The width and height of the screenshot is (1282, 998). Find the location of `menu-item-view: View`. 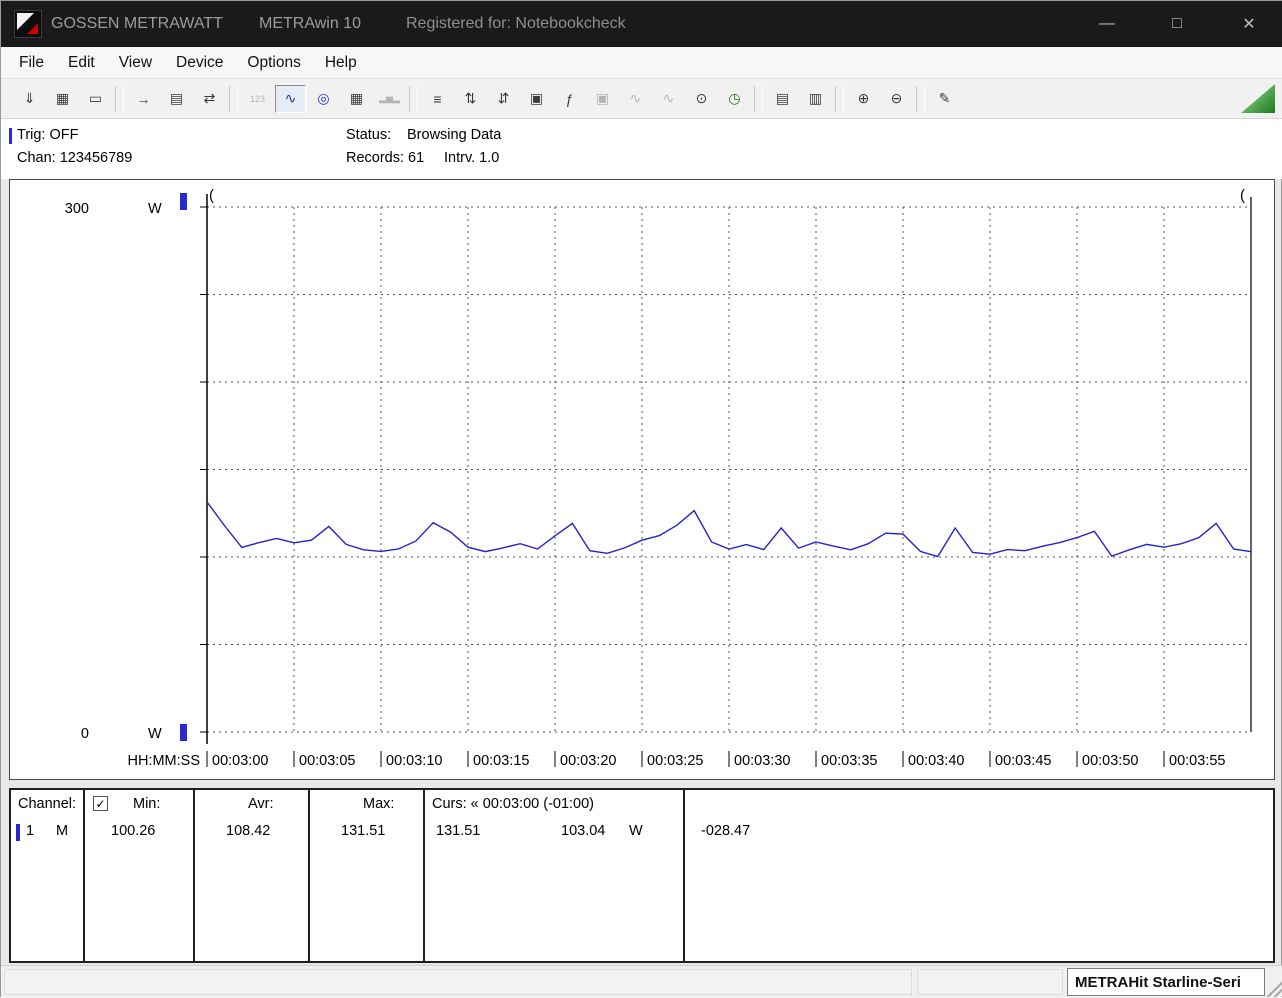

menu-item-view: View is located at coordinates (135, 63).